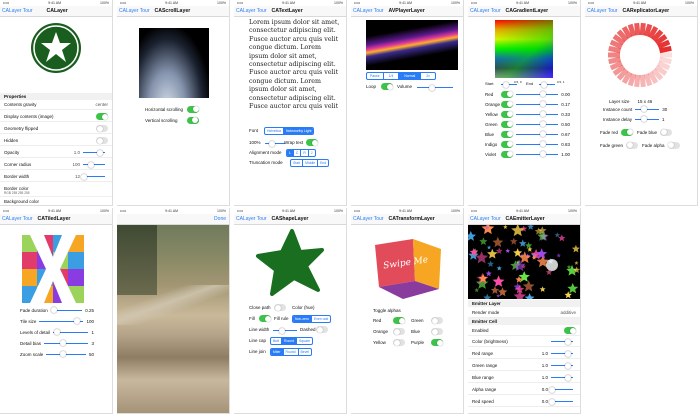 The image size is (700, 415). Describe the element at coordinates (290, 153) in the screenshot. I see `align-option: L` at that location.